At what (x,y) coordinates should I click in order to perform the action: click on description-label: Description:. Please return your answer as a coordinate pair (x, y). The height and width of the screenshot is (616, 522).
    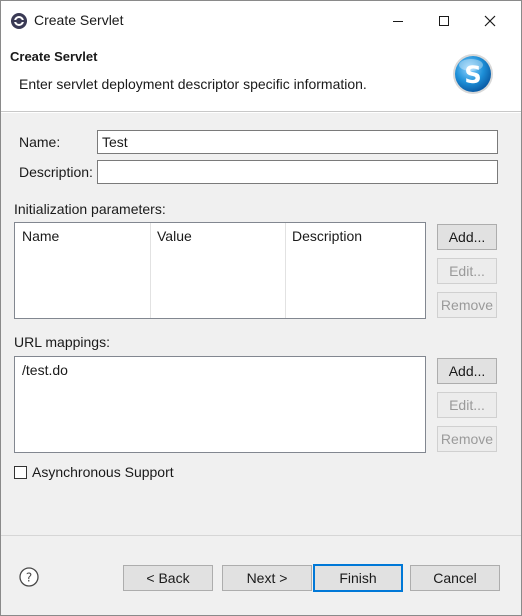
    Looking at the image, I should click on (56, 172).